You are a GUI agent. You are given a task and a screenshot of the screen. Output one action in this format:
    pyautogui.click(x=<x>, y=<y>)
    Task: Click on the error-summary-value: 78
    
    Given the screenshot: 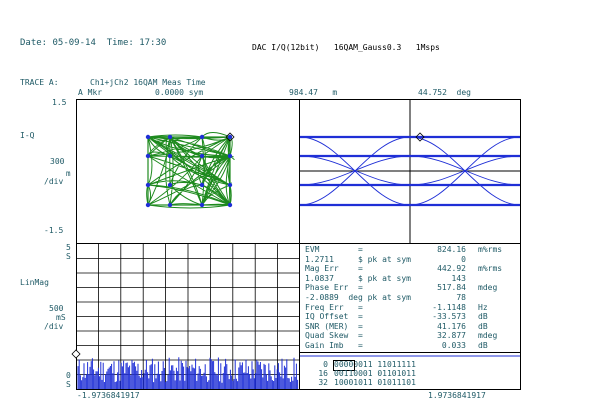 What is the action you would take?
    pyautogui.click(x=461, y=297)
    